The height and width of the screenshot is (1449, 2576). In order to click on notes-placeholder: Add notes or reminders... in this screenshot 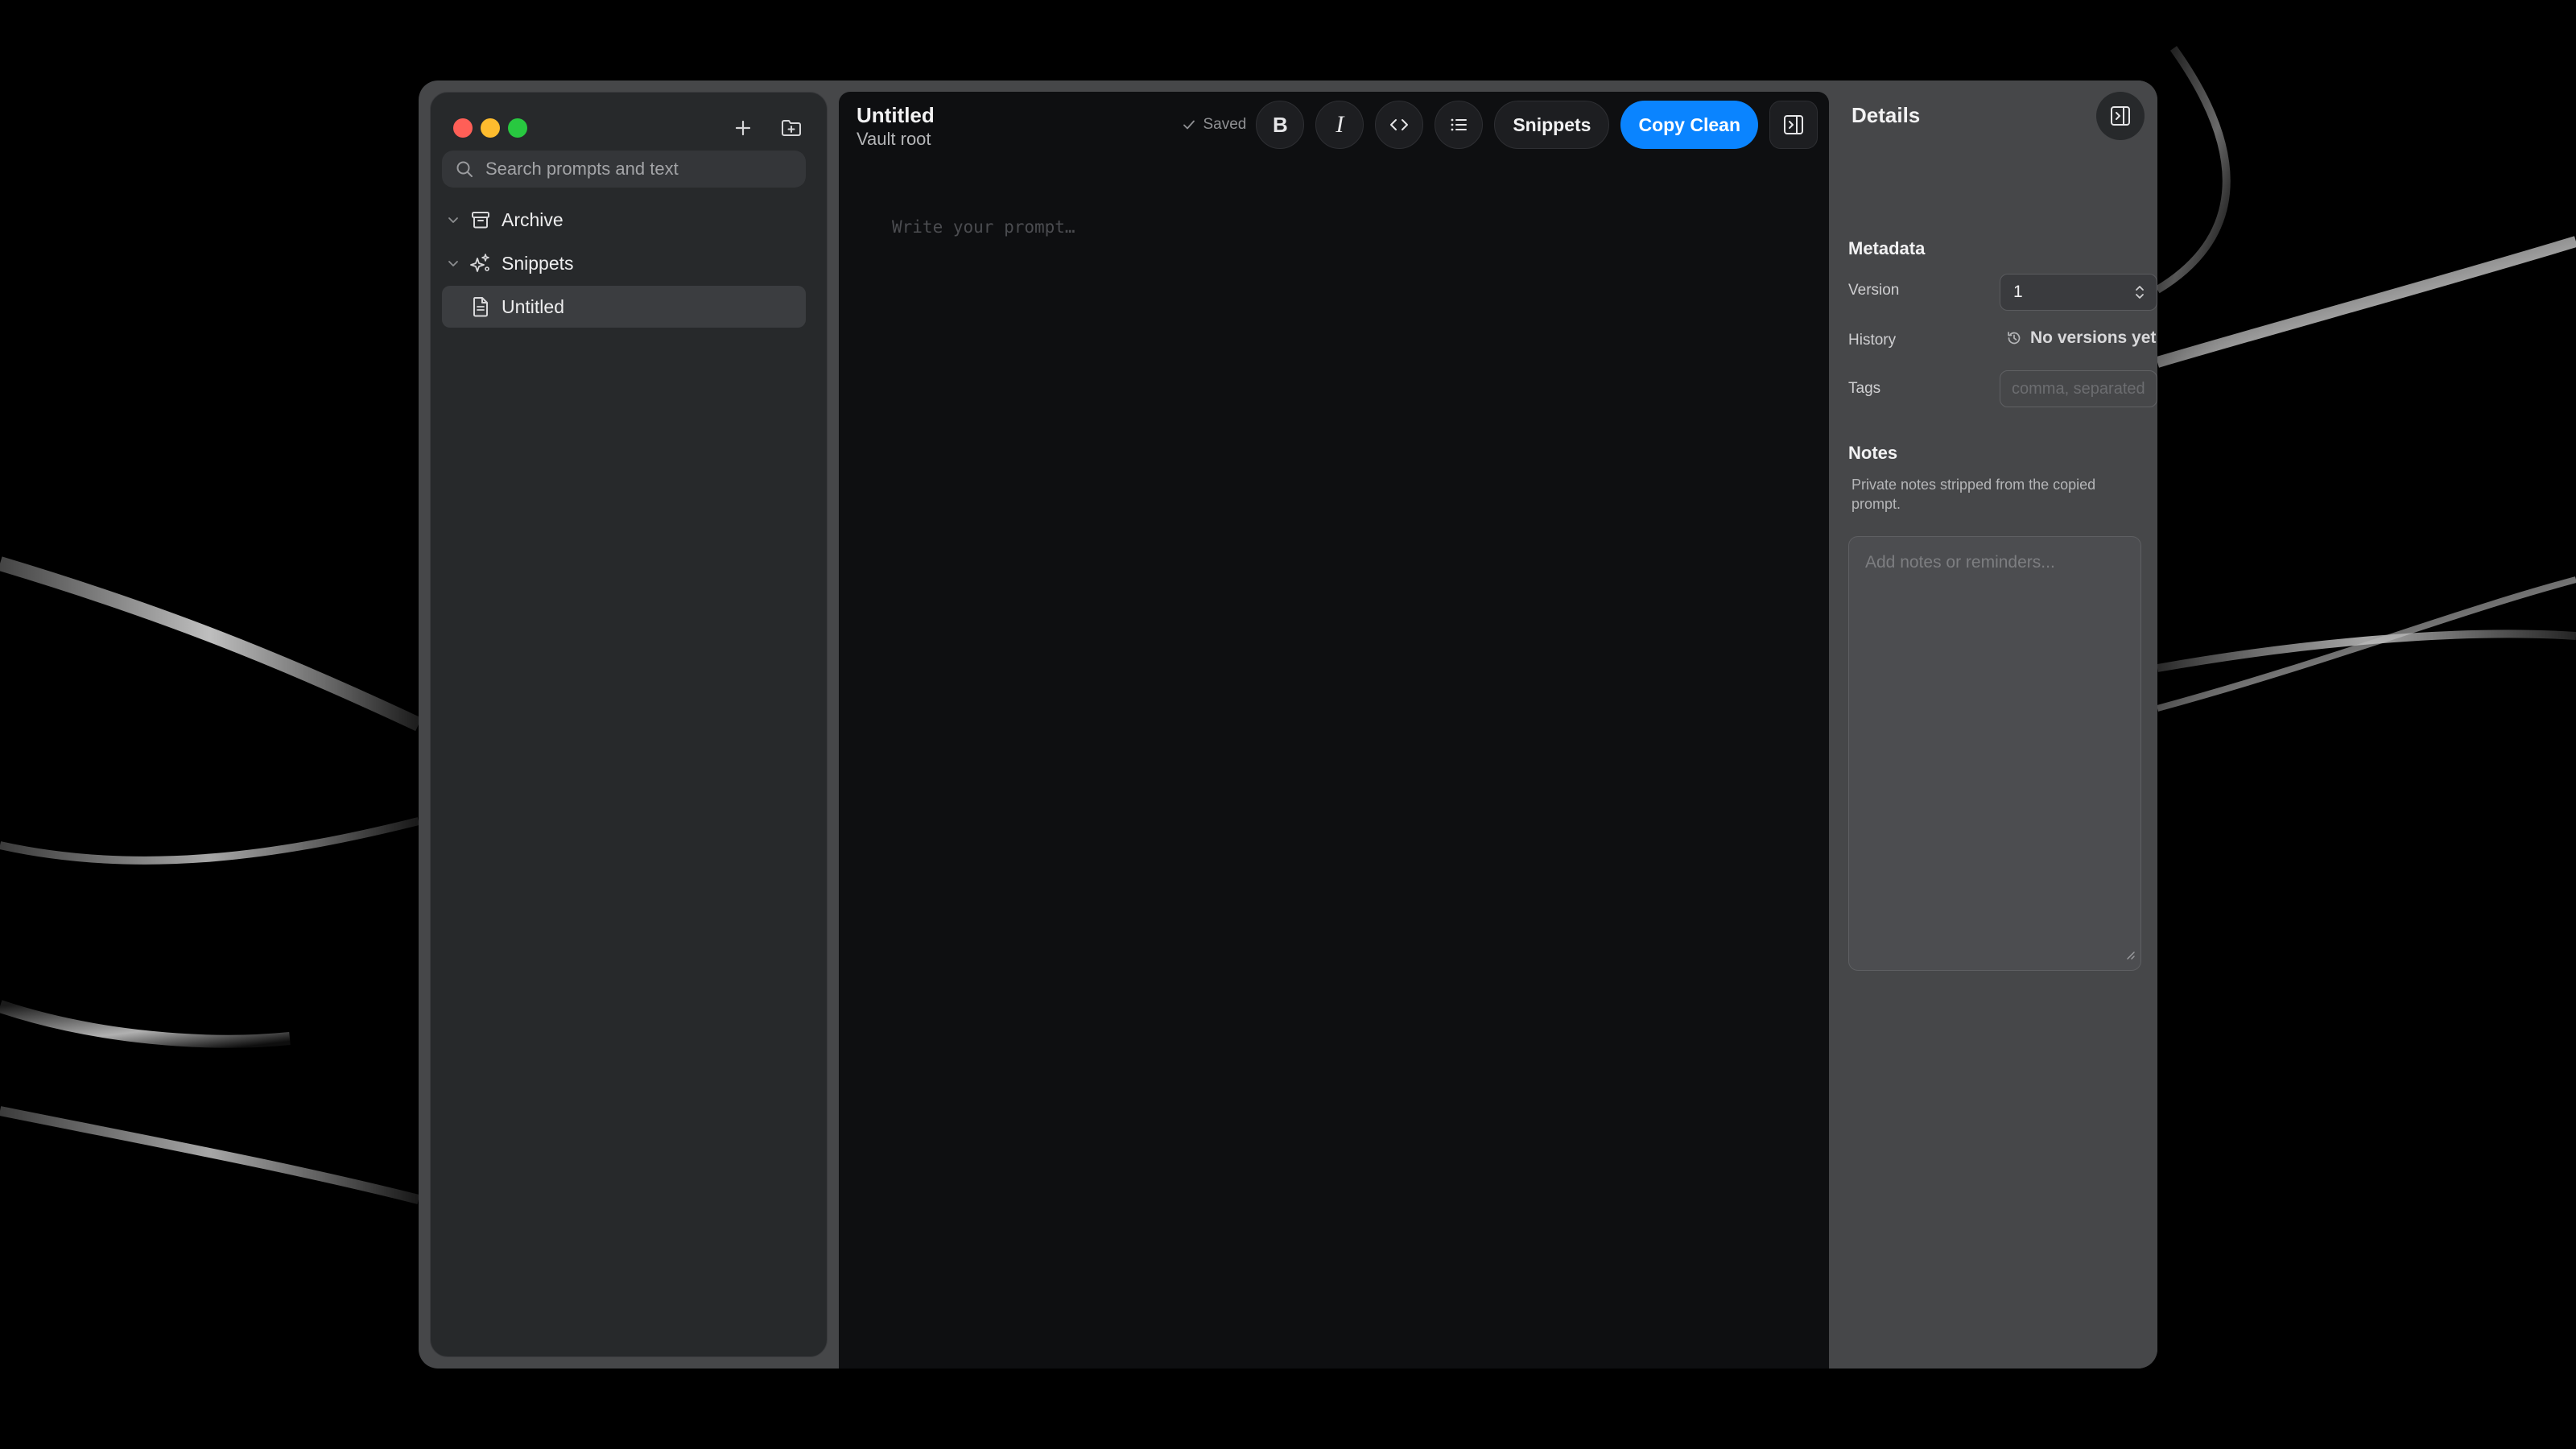, I will do `click(1960, 562)`.